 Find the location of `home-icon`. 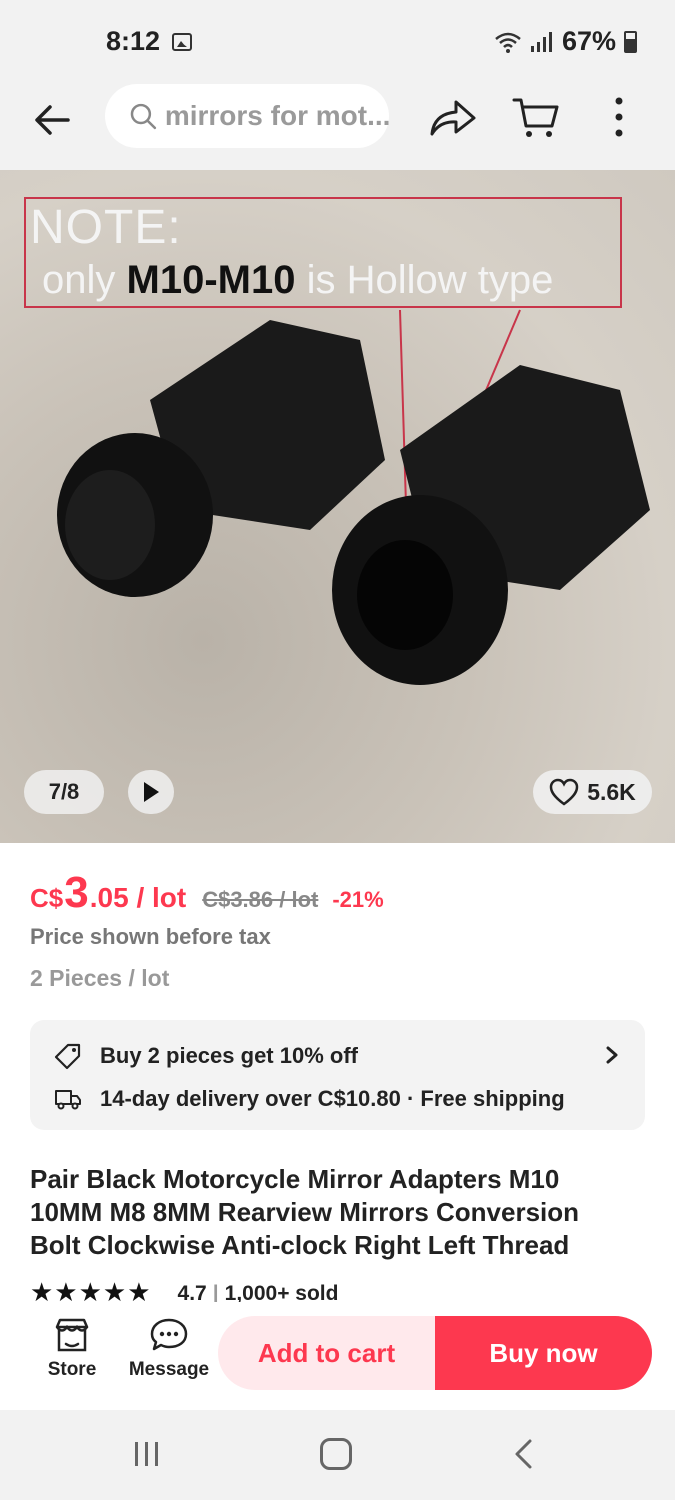

home-icon is located at coordinates (336, 1454).